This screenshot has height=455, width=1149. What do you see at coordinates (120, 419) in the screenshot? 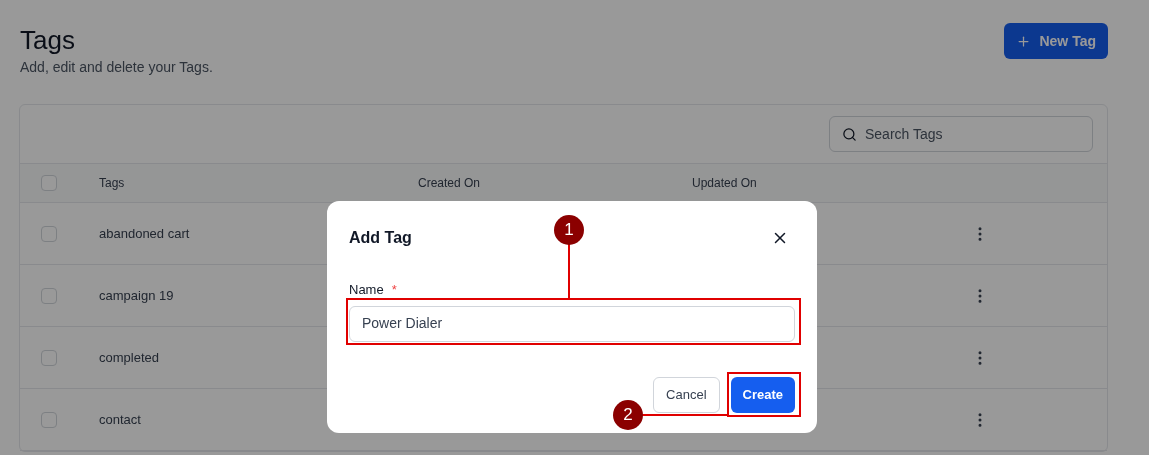
I see `tag-name: contact` at bounding box center [120, 419].